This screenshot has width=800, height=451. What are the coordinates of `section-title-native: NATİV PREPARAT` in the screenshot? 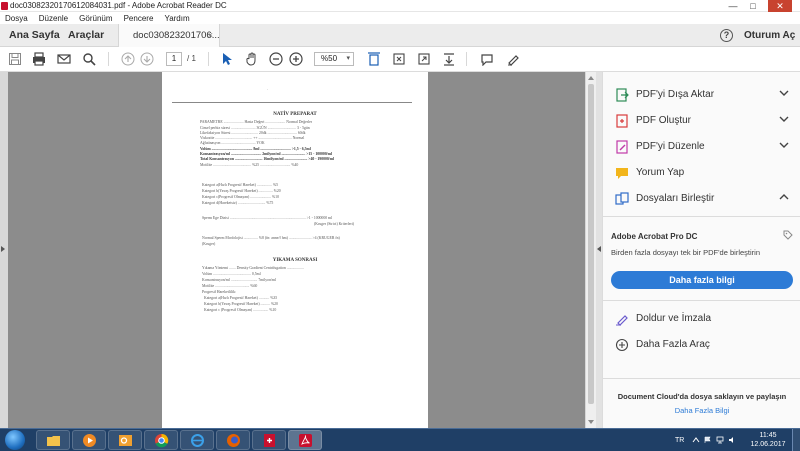 It's located at (295, 114).